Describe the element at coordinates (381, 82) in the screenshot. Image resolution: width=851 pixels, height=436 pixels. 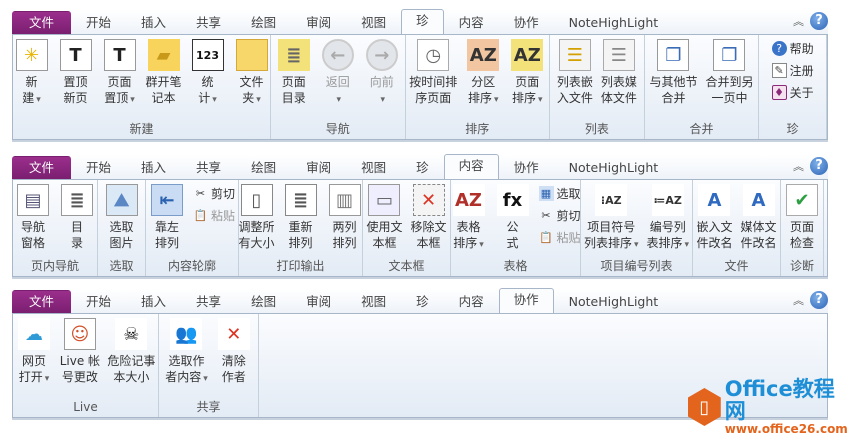
I see `label-line-1: 向前` at that location.